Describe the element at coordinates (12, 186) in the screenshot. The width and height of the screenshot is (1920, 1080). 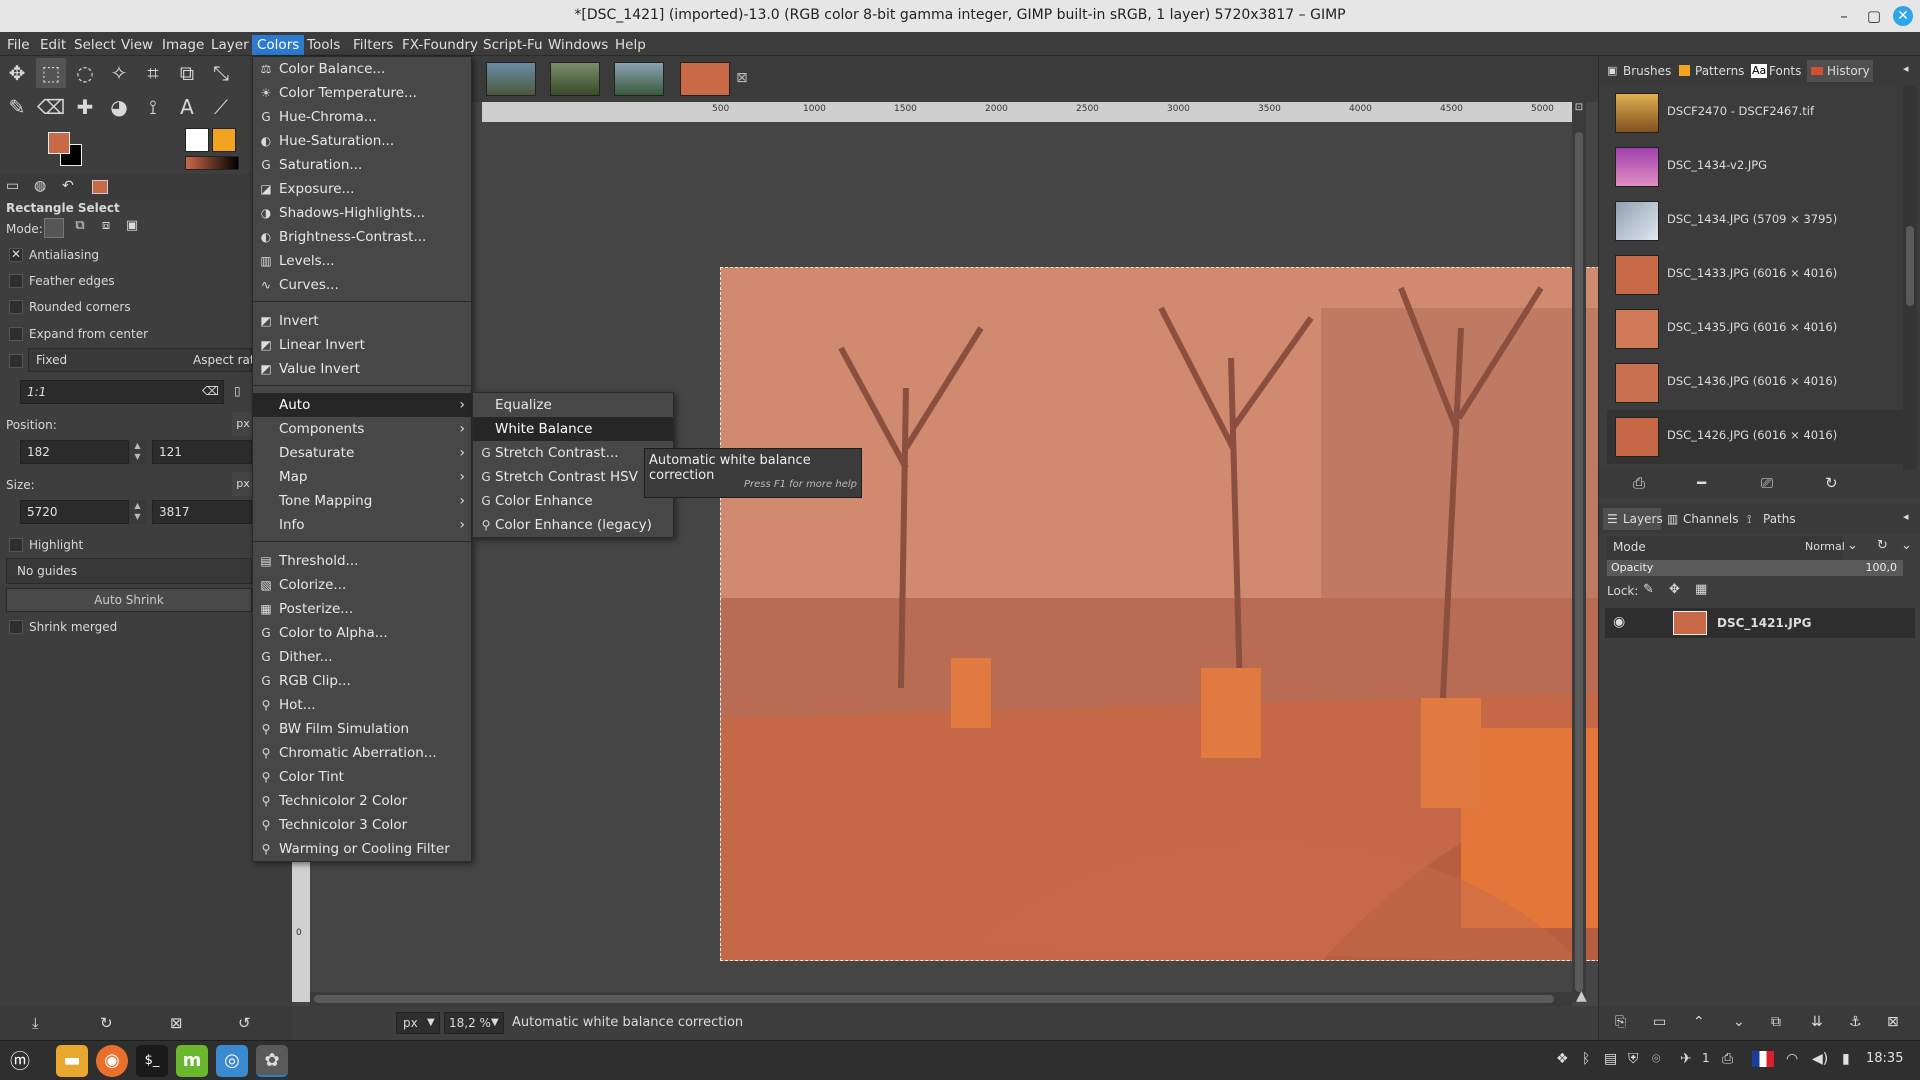
I see `tool-options-tab-icon: ▭` at that location.